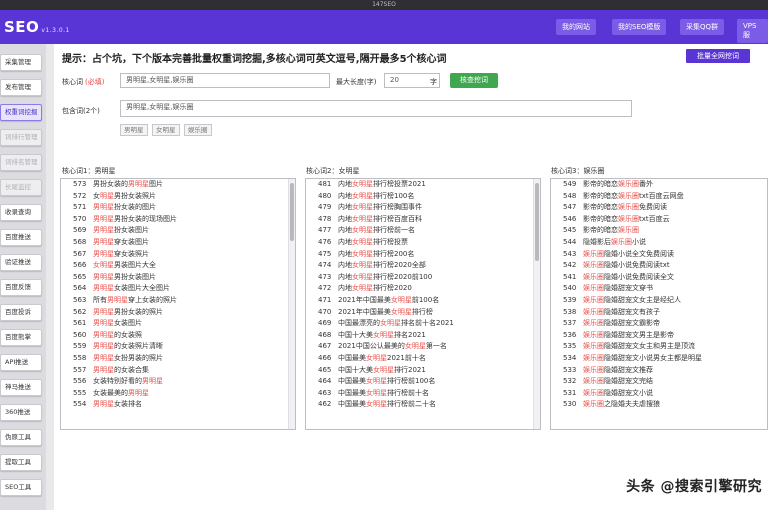 This screenshot has width=768, height=510. Describe the element at coordinates (21, 287) in the screenshot. I see `sidebar-item-baidu-feedback: 百度反馈` at that location.